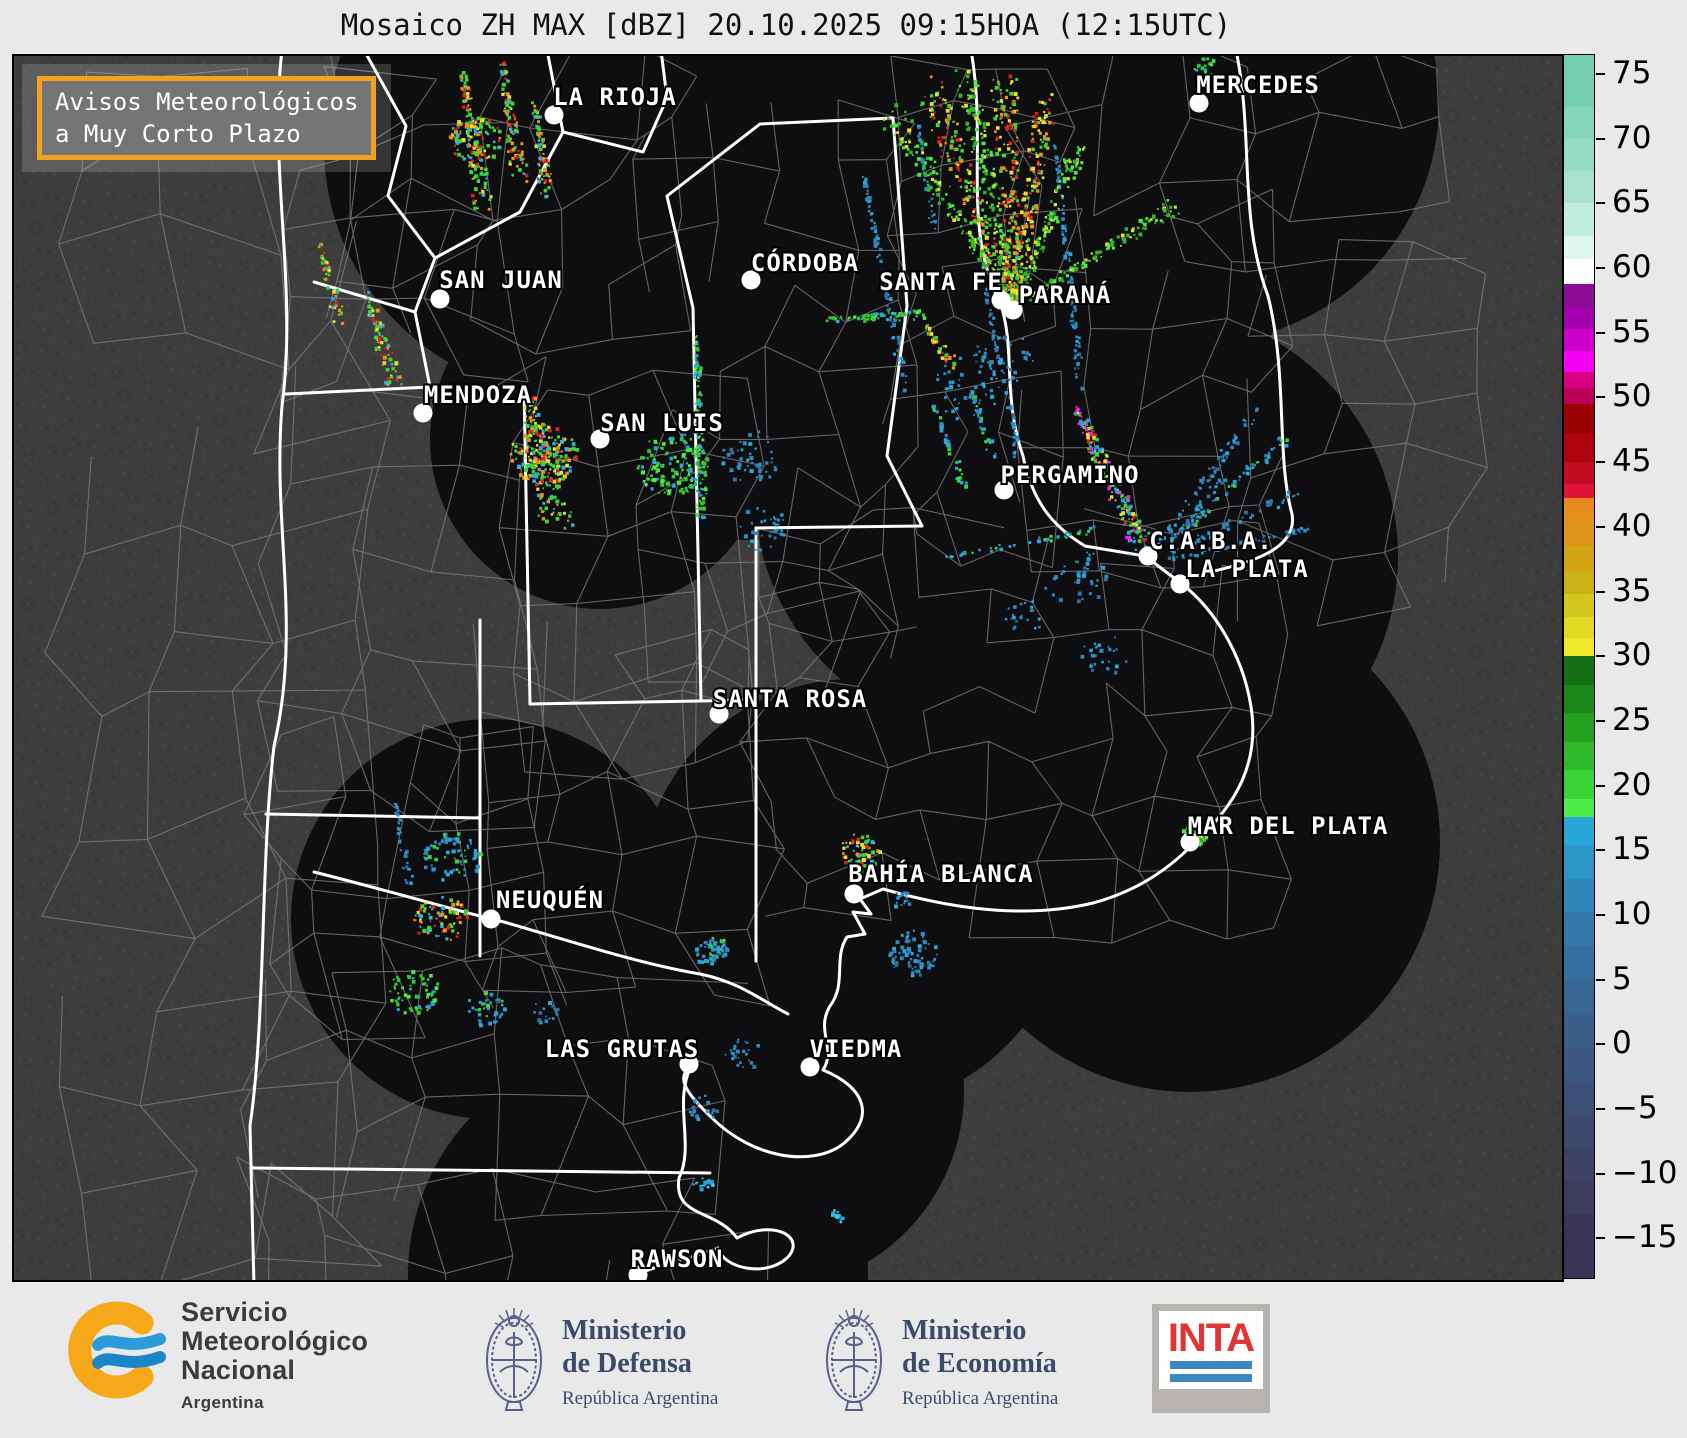 This screenshot has width=1687, height=1438. I want to click on warning-line-2: a Muy Corto Plazo, so click(178, 134).